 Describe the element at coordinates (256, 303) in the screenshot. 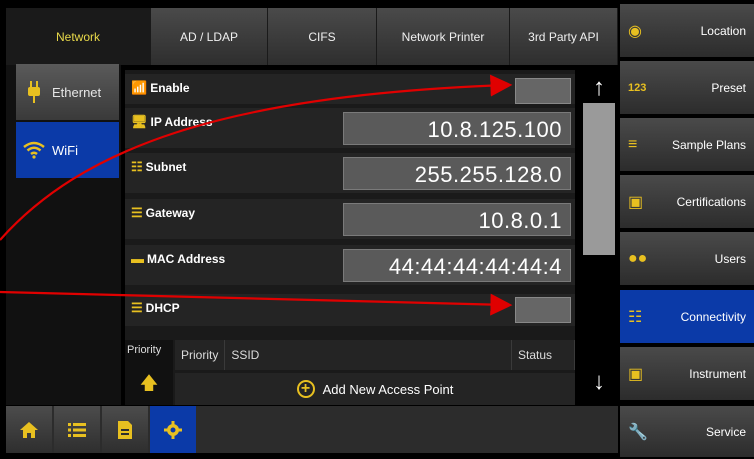

I see `annotation-arrow-dhcp` at that location.